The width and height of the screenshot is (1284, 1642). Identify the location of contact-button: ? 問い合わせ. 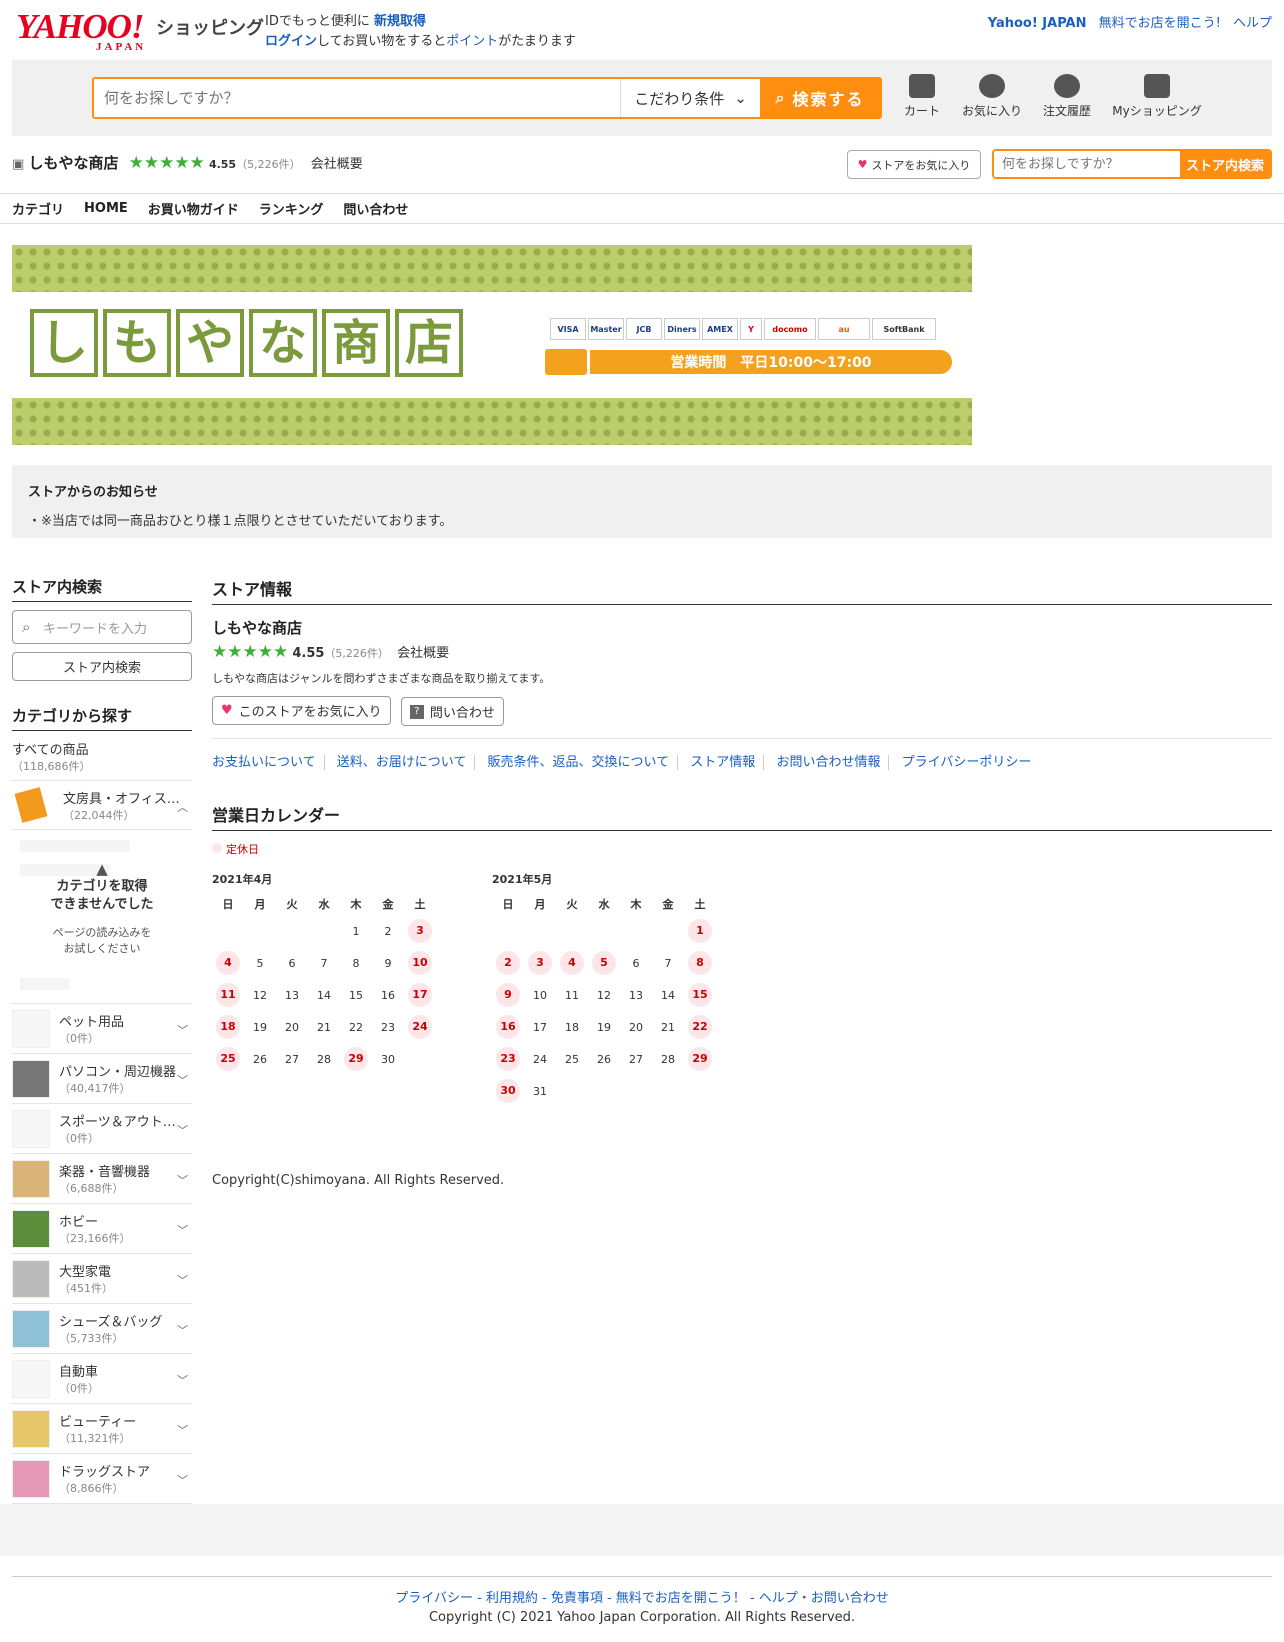
(452, 711).